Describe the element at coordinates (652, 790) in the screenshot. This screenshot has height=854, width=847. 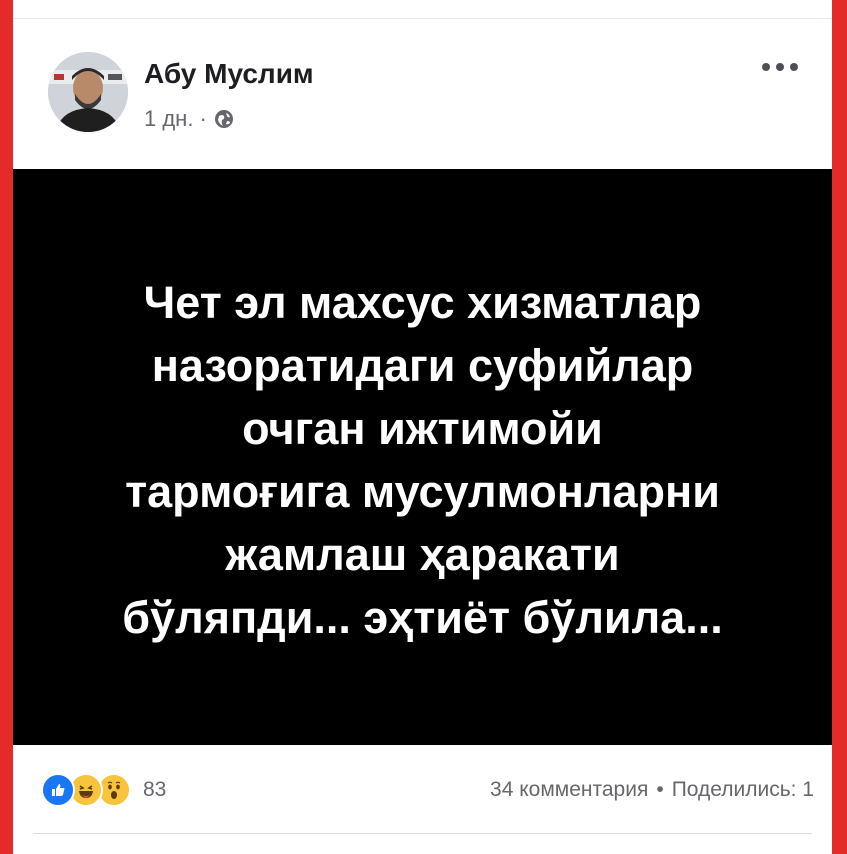
I see `post-stats: 34 комментария • Поделились: 1` at that location.